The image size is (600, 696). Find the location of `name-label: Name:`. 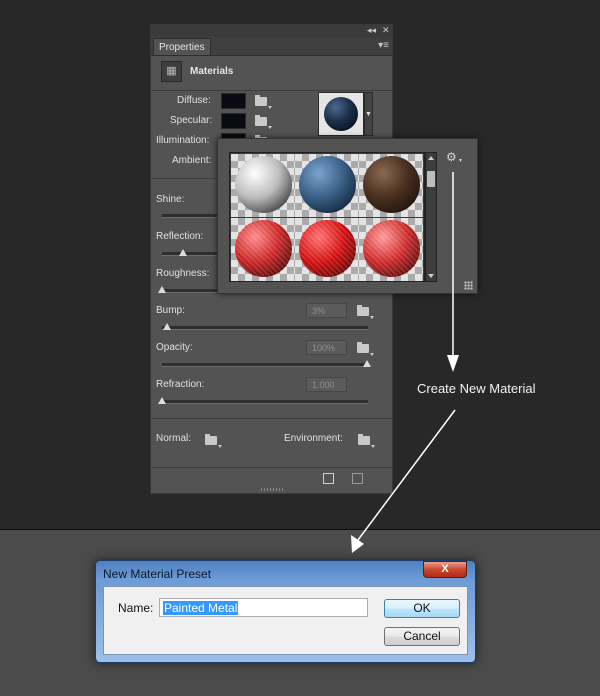

name-label: Name: is located at coordinates (136, 608).